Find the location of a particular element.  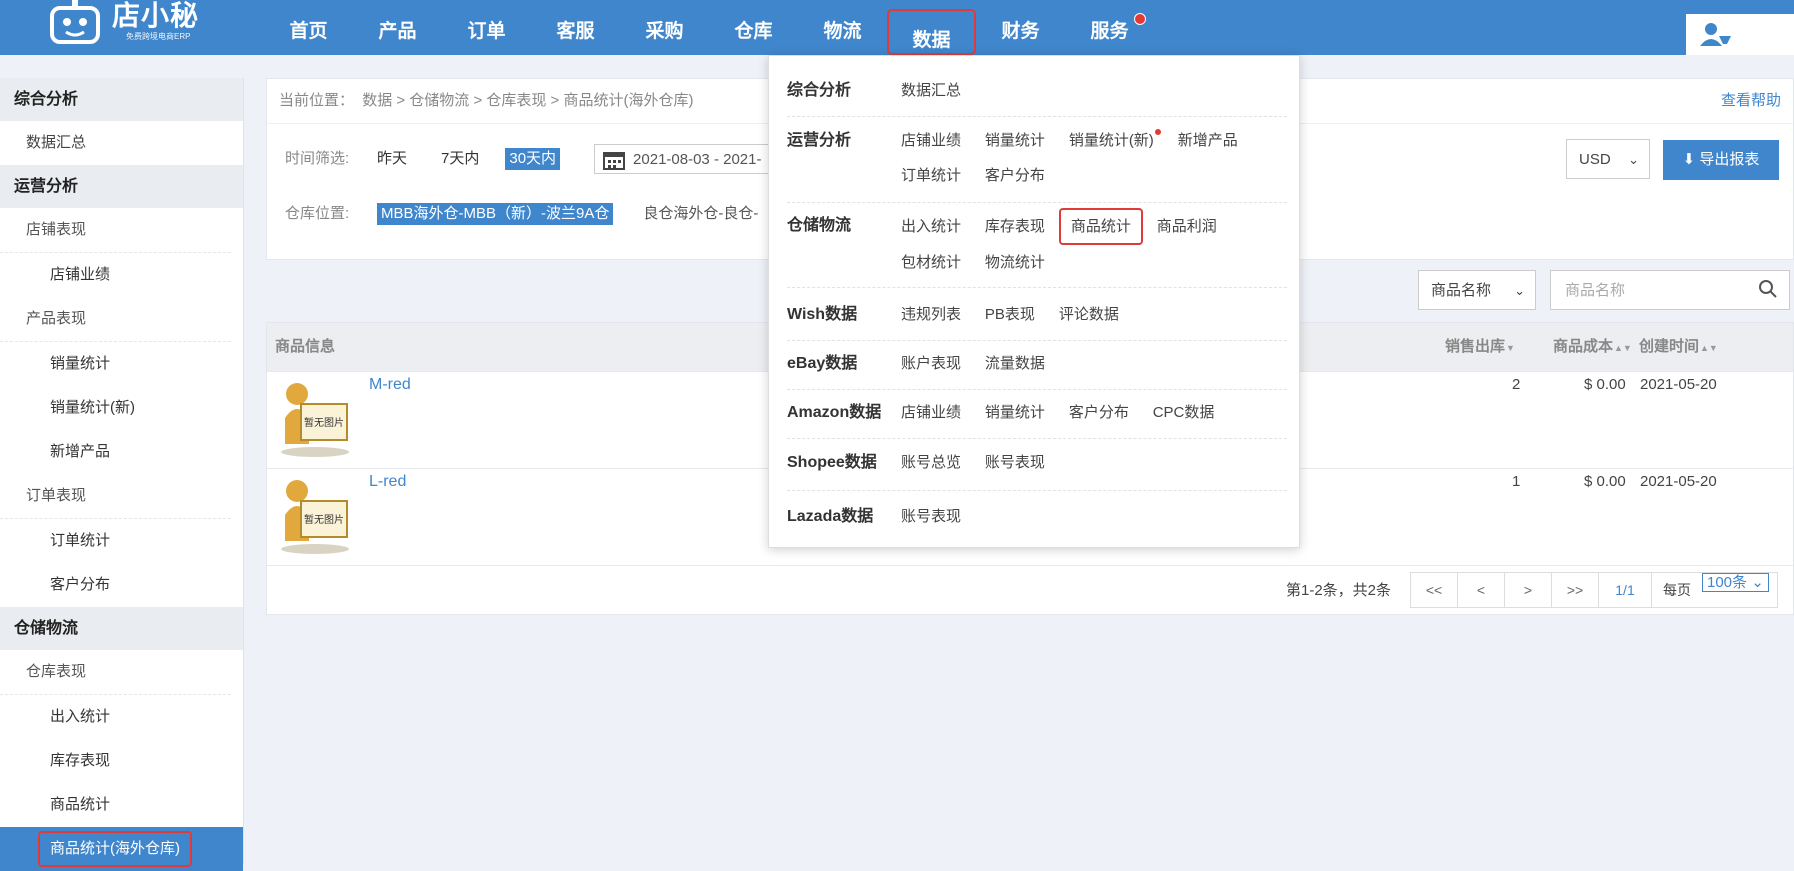

product-sku-link: L-red is located at coordinates (387, 482).